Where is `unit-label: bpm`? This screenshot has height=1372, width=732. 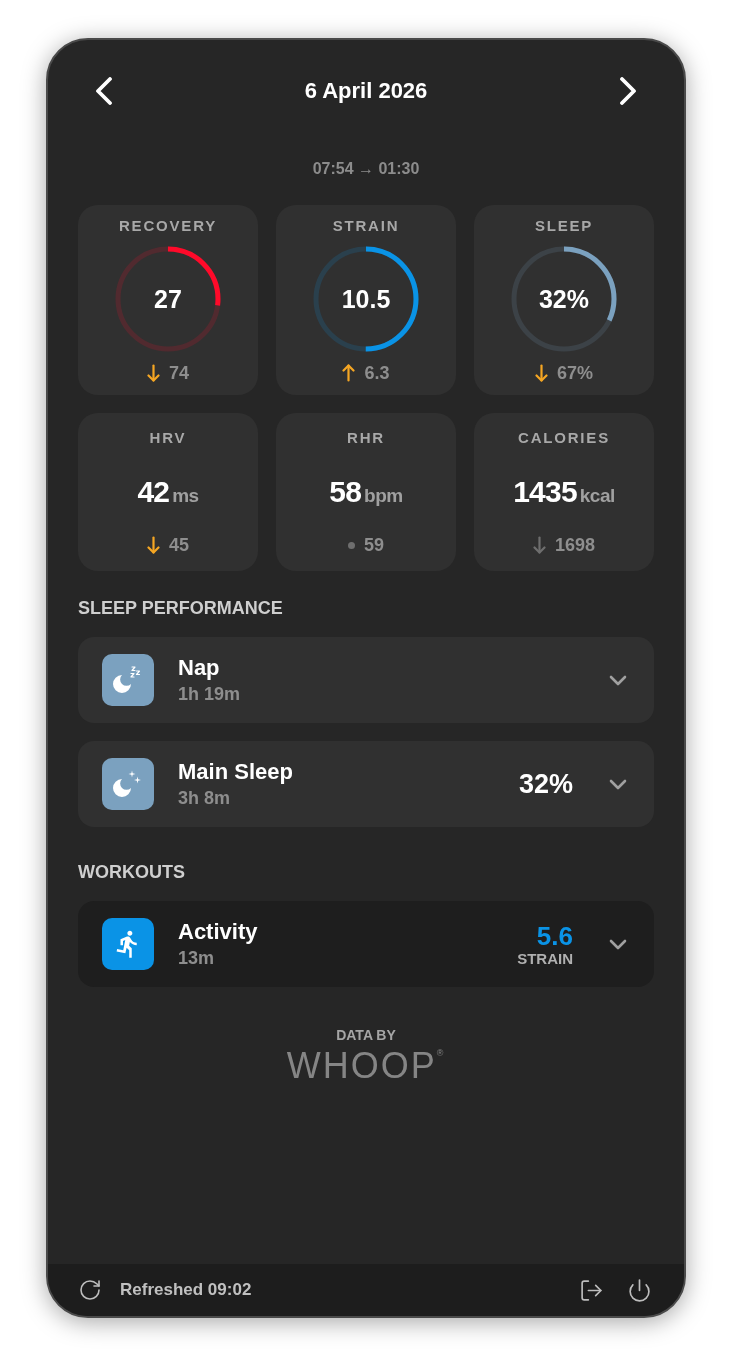
unit-label: bpm is located at coordinates (383, 496).